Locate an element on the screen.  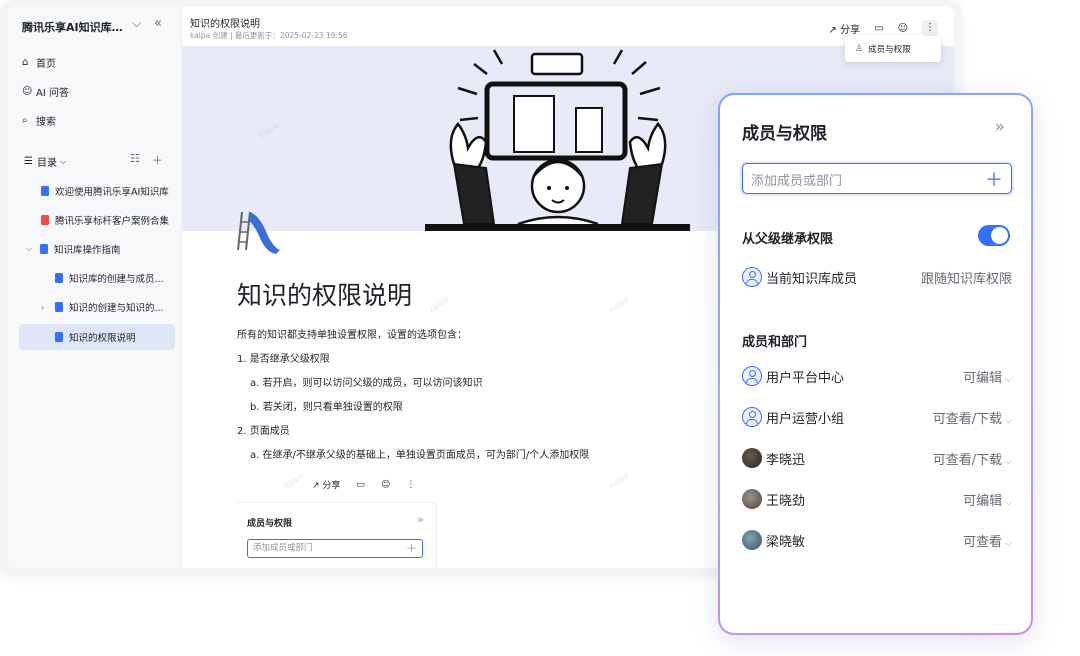
member-row: 王晓劲 可编辑 ⌵ is located at coordinates (877, 499).